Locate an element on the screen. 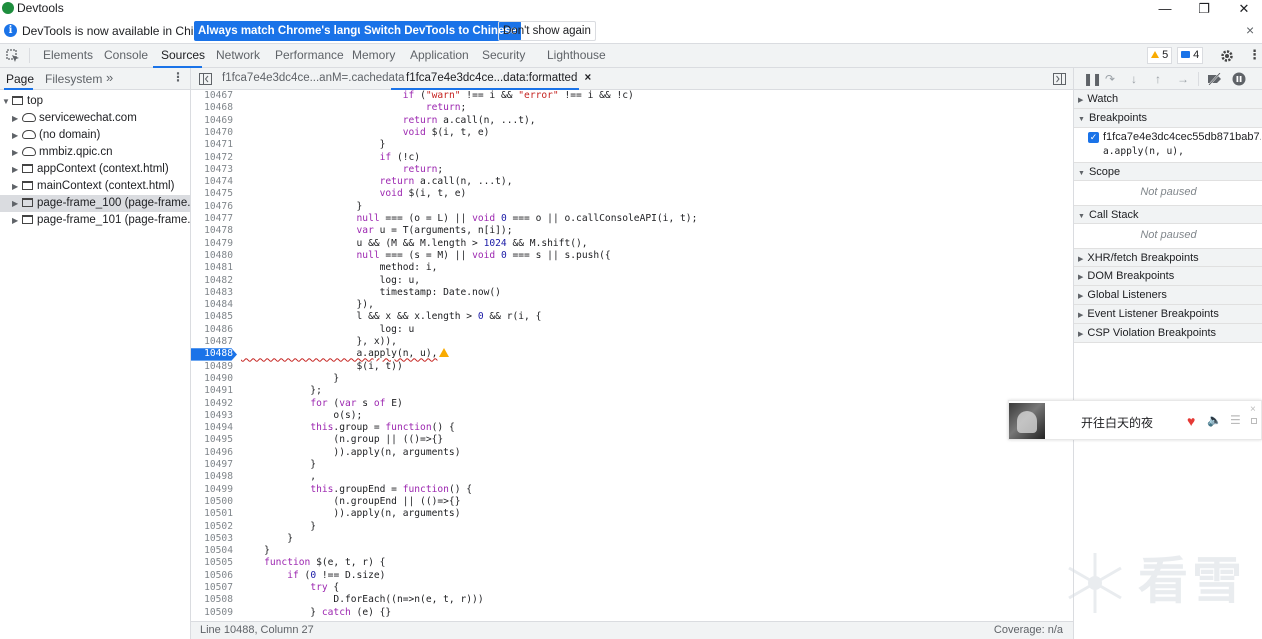 This screenshot has height=639, width=1262. line-number: 10491 is located at coordinates (212, 391).